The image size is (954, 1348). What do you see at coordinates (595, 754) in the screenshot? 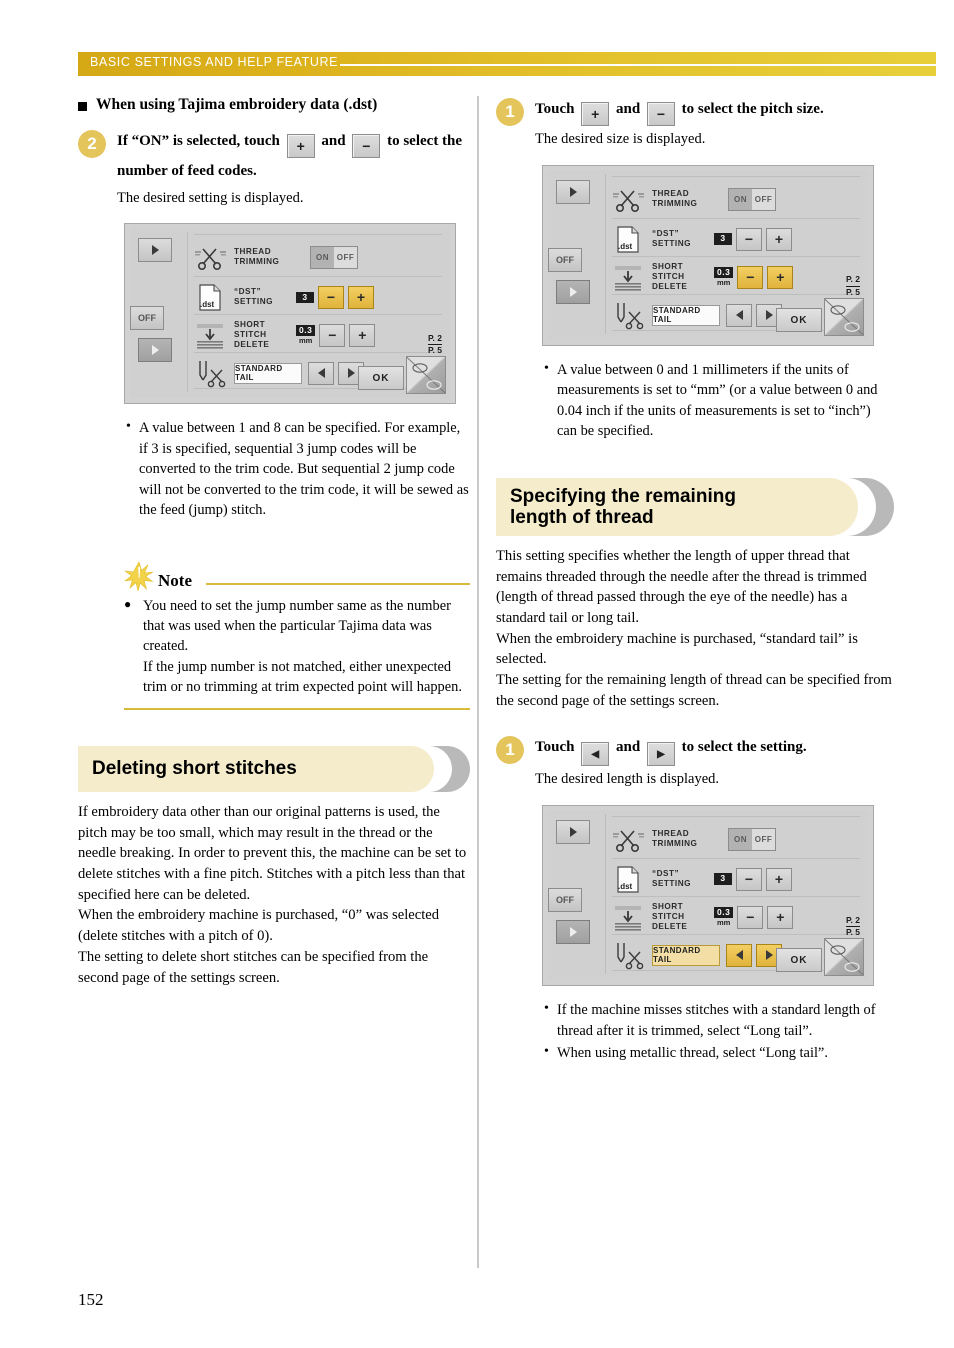
I see `left-arrow-key-icon: ◀` at bounding box center [595, 754].